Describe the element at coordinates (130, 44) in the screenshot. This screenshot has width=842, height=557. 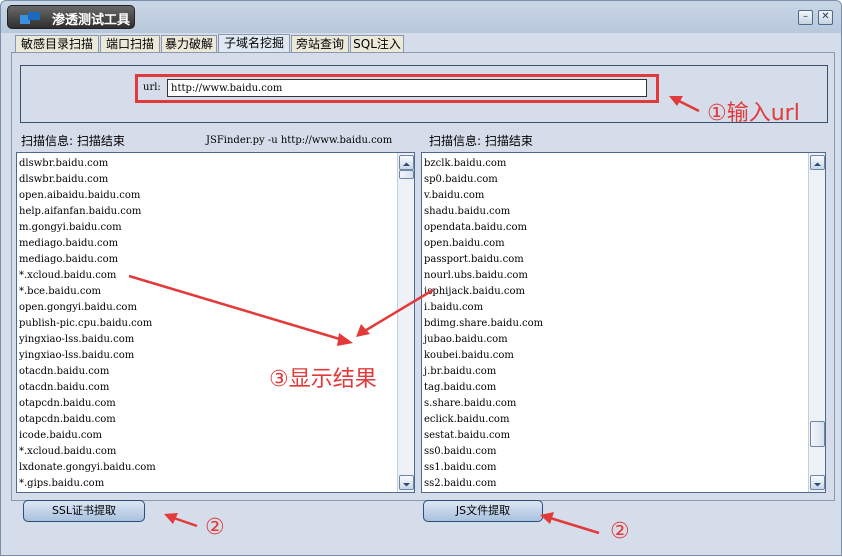
I see `tab-port-scan: 端口扫描` at that location.